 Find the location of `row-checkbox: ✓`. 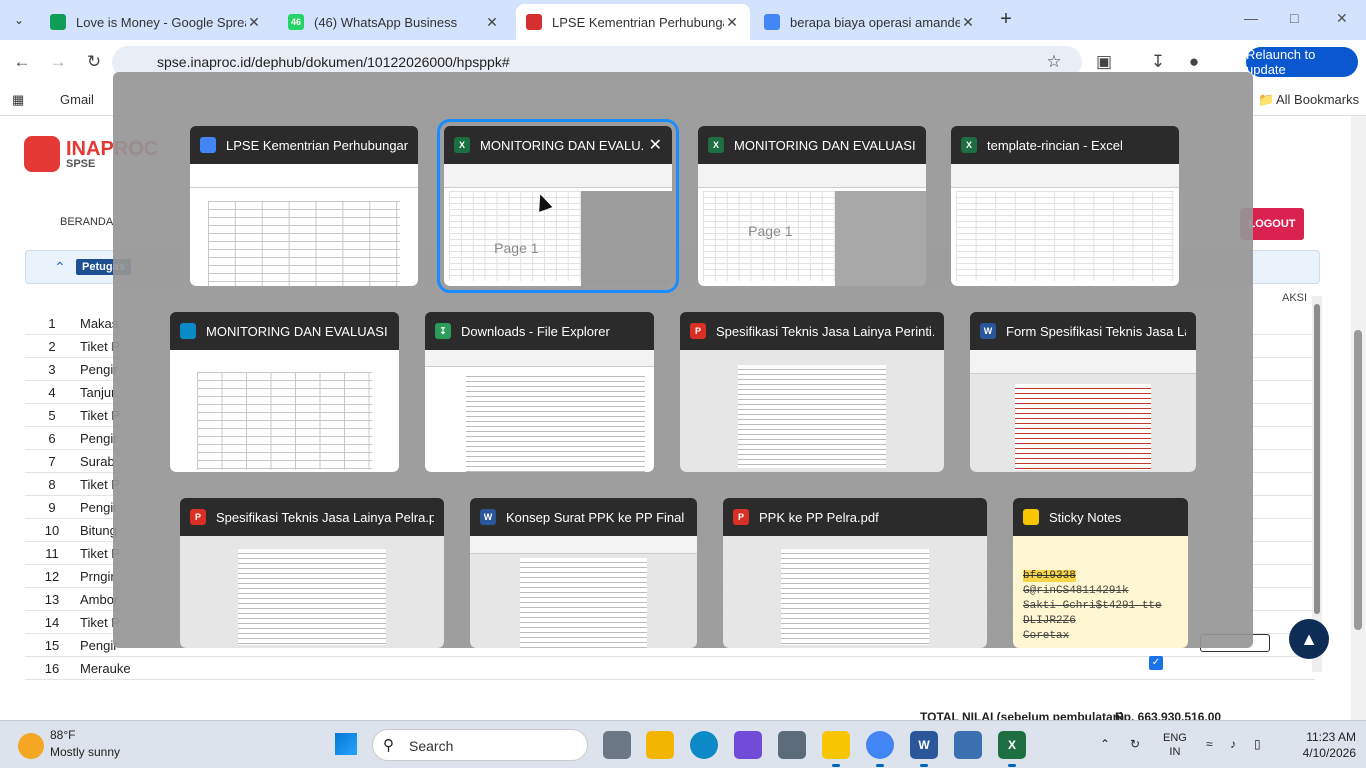

row-checkbox: ✓ is located at coordinates (1156, 663).